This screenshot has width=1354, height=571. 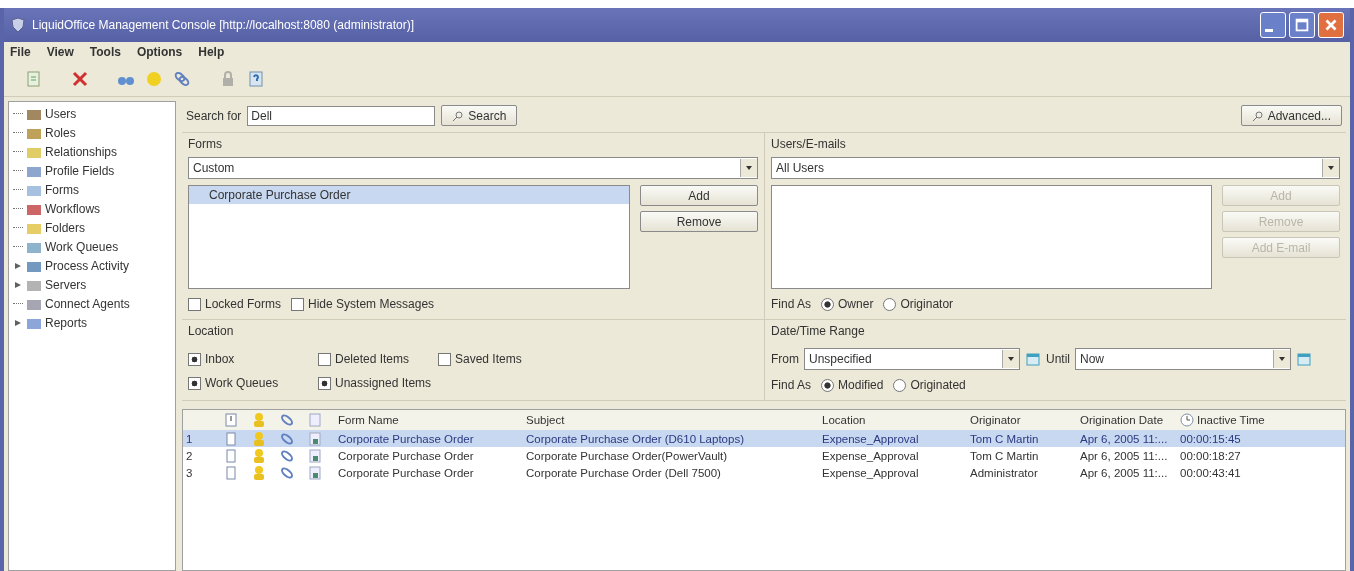 I want to click on checkbox-label: Inbox, so click(x=220, y=359).